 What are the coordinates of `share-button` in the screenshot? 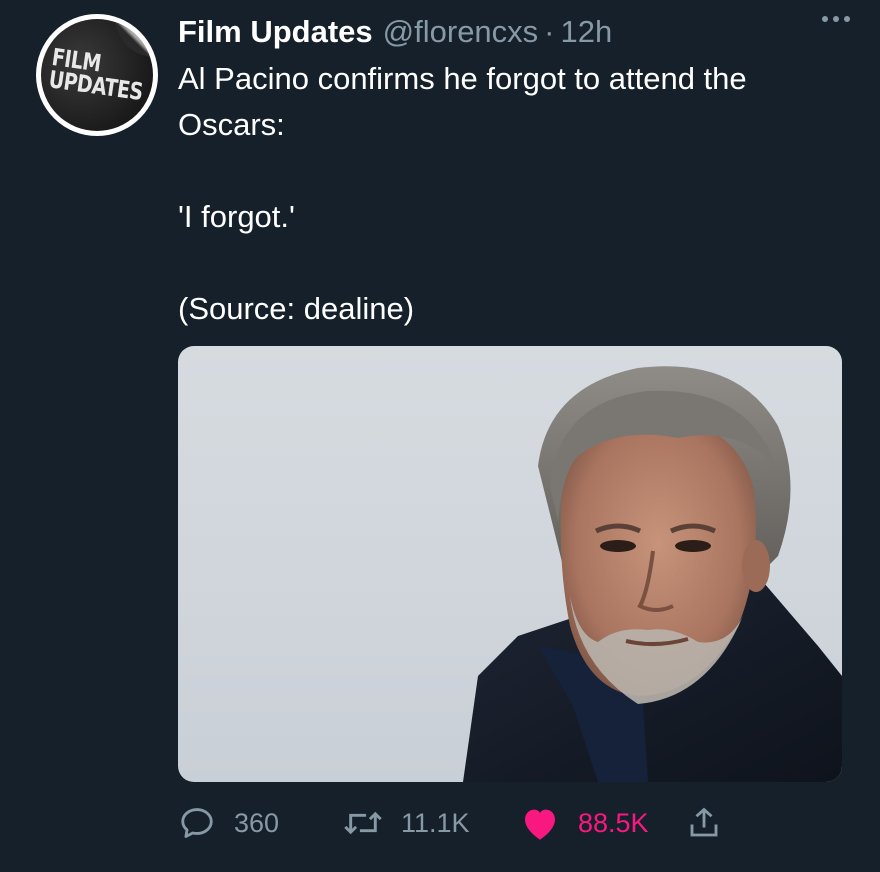 It's located at (704, 823).